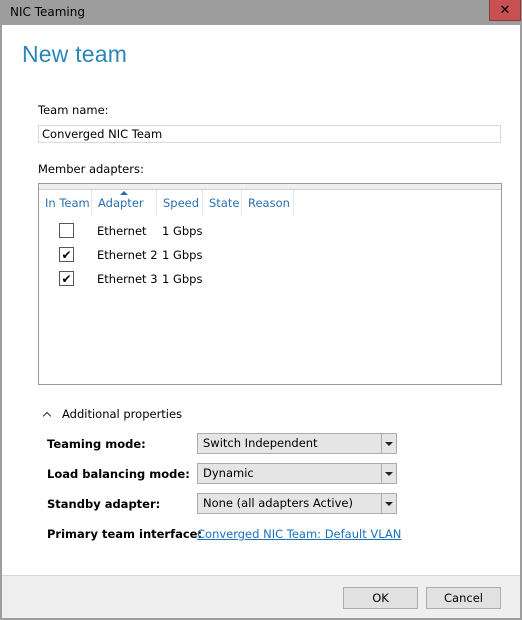 Image resolution: width=522 pixels, height=620 pixels. Describe the element at coordinates (75, 54) in the screenshot. I see `page-title: New team` at that location.